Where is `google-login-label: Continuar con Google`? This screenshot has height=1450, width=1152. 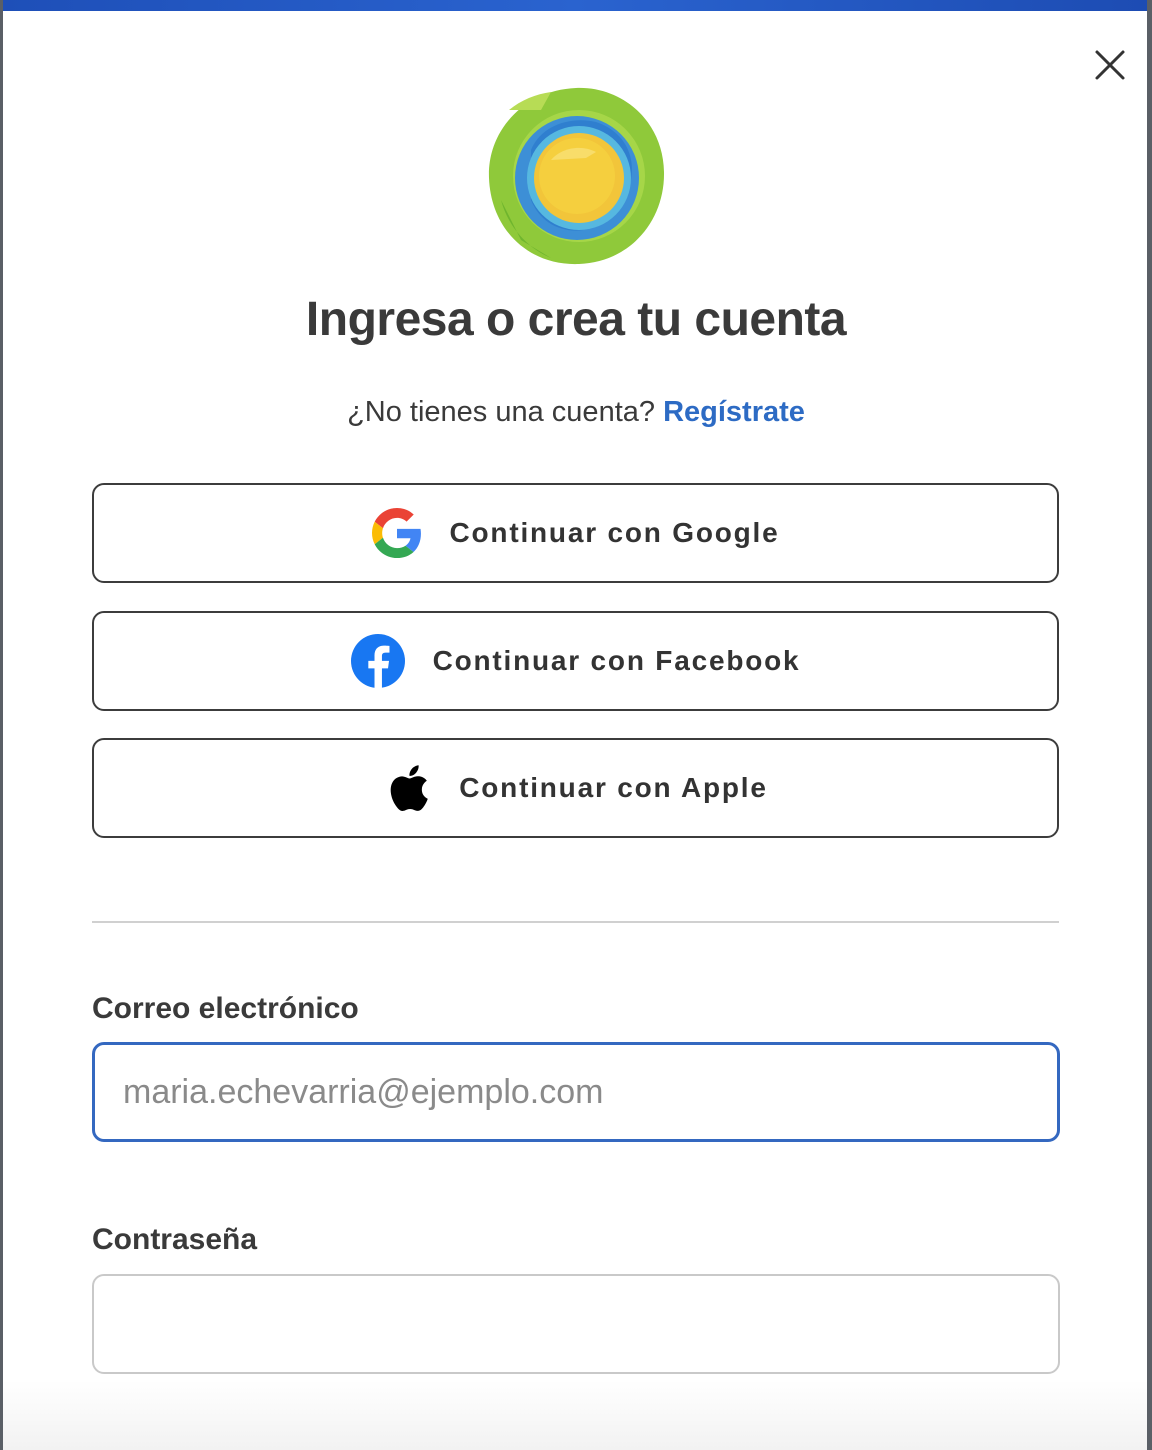 google-login-label: Continuar con Google is located at coordinates (614, 532).